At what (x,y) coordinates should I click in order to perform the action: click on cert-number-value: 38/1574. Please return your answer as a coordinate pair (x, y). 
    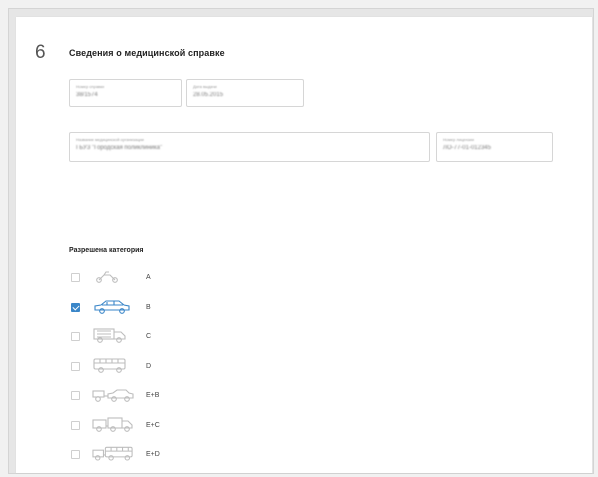
    Looking at the image, I should click on (87, 95).